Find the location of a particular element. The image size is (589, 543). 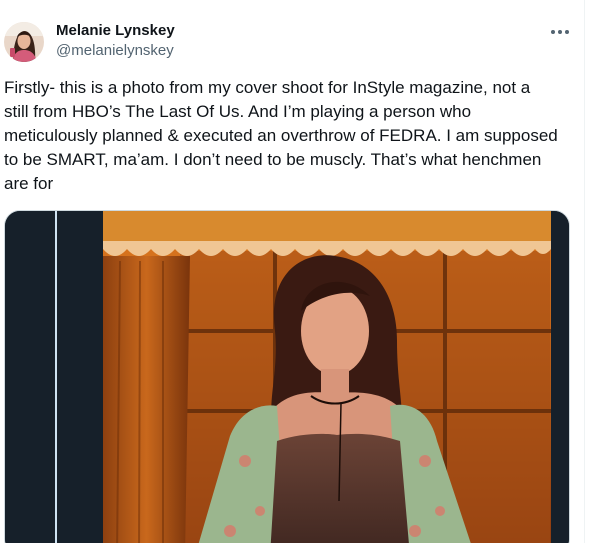

profile-photo-icon is located at coordinates (24, 42).